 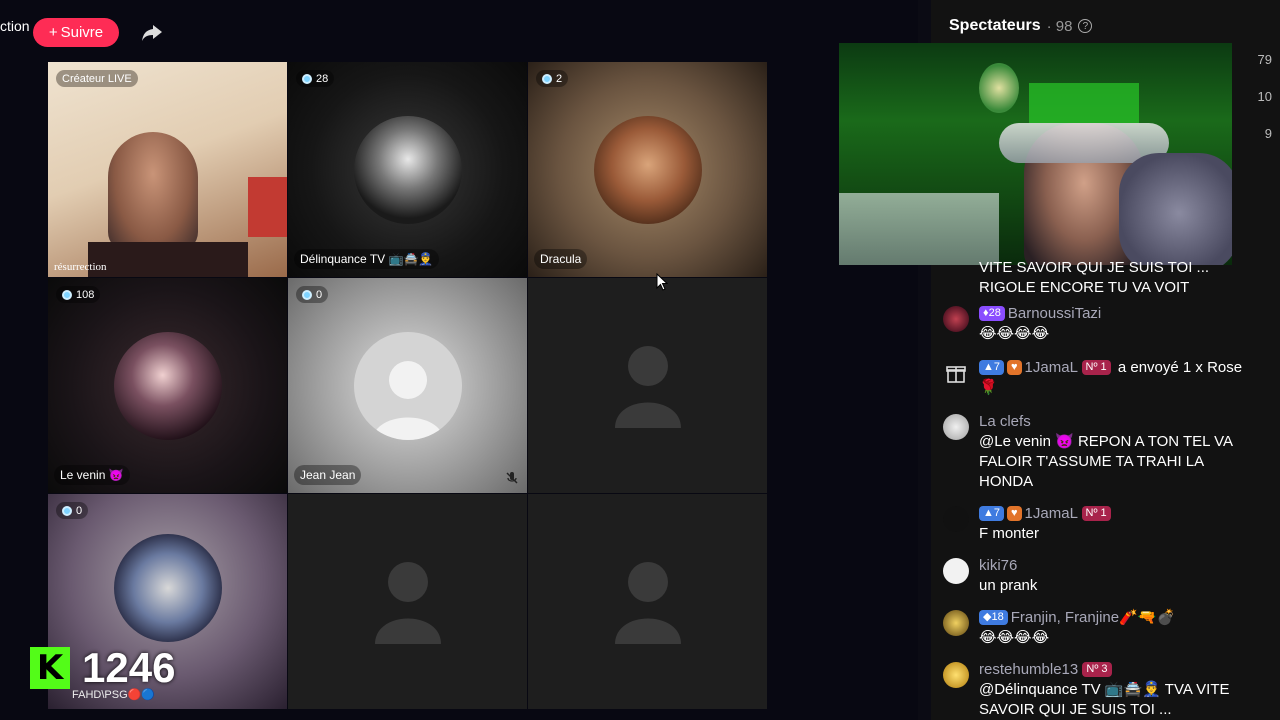 I want to click on guest-name: Jean Jean, so click(x=328, y=475).